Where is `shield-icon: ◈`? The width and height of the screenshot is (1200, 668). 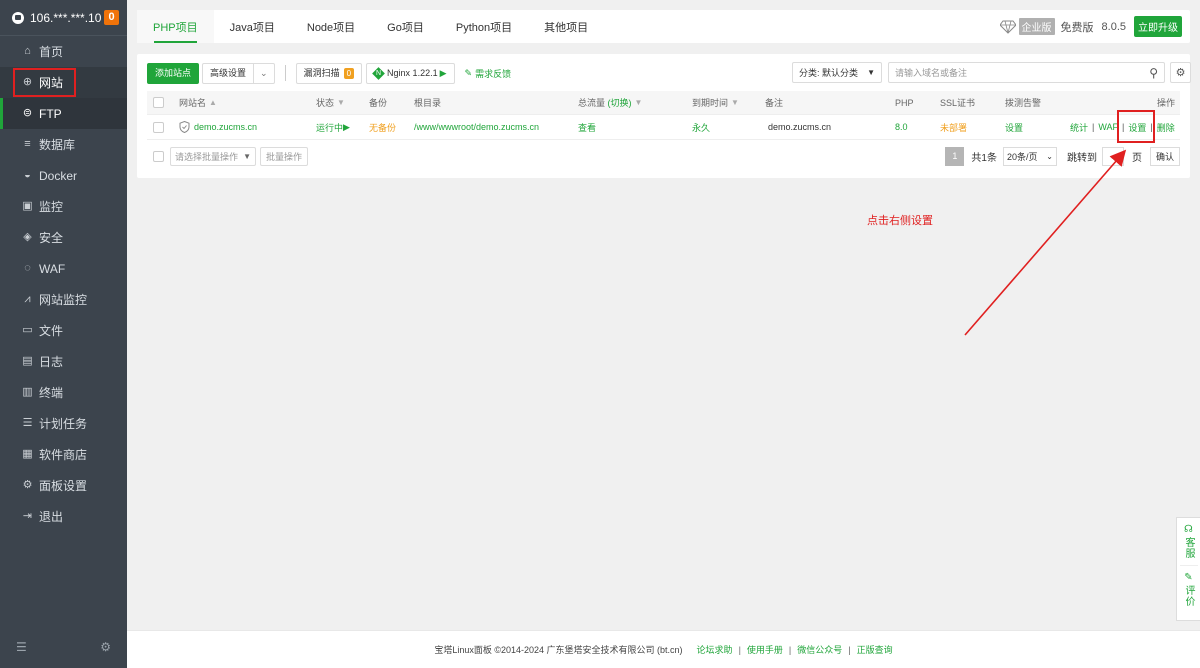 shield-icon: ◈ is located at coordinates (27, 237).